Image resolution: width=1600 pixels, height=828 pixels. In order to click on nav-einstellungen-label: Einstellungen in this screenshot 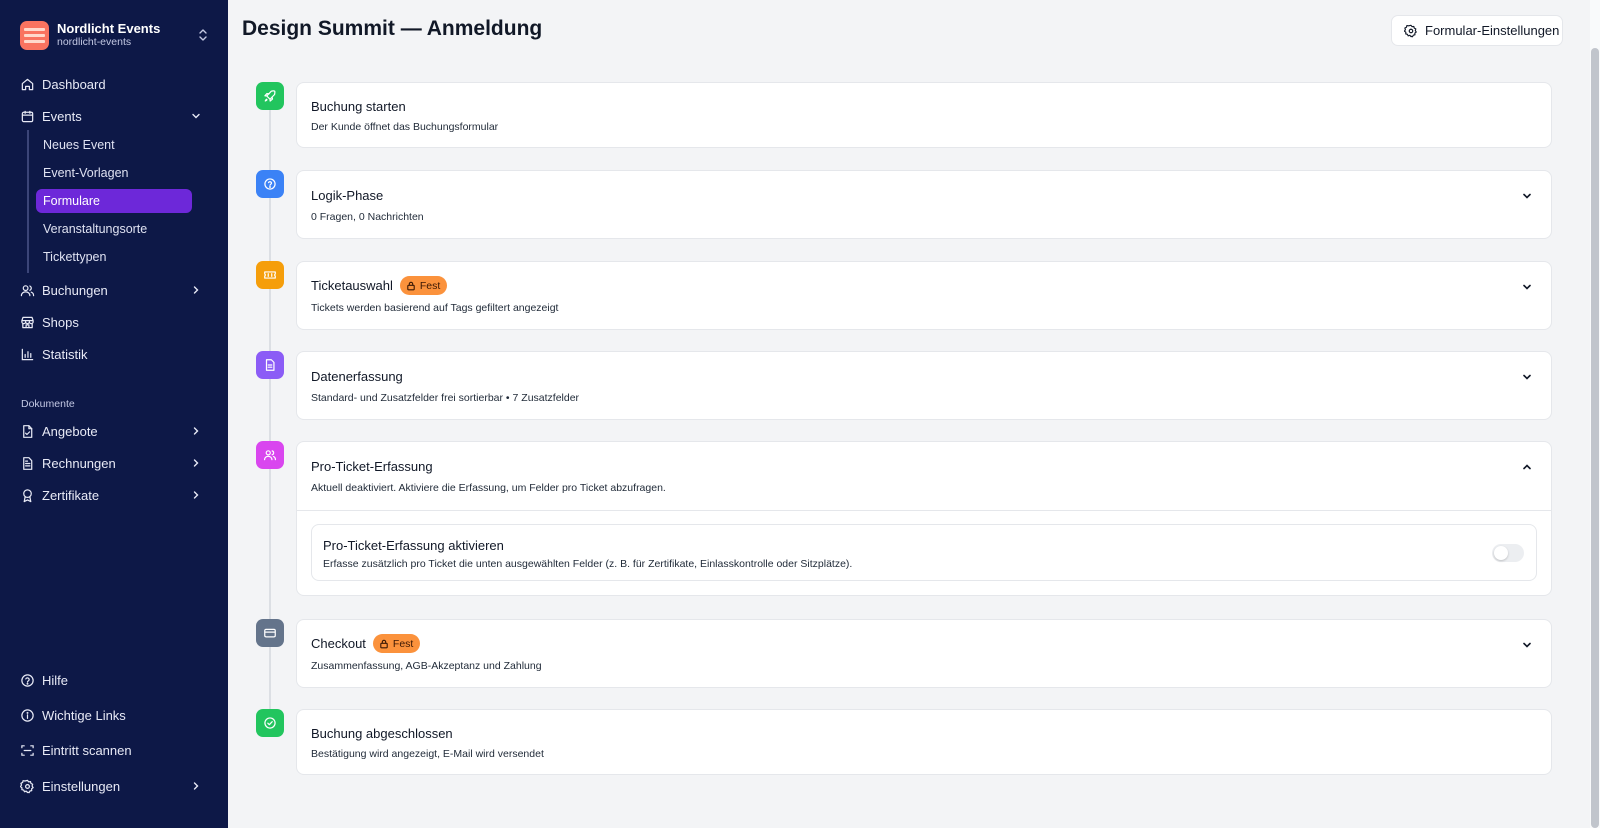, I will do `click(81, 786)`.